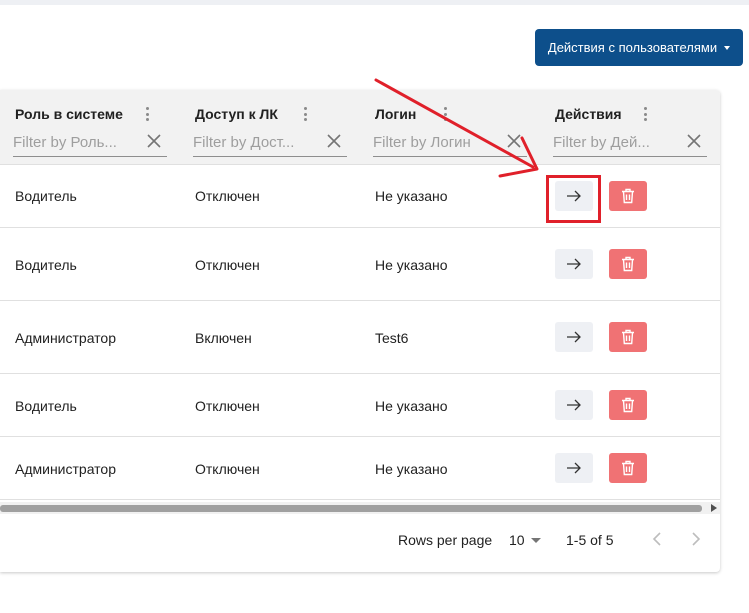 The height and width of the screenshot is (613, 749). What do you see at coordinates (636, 127) in the screenshot?
I see `column-actions: Действия` at bounding box center [636, 127].